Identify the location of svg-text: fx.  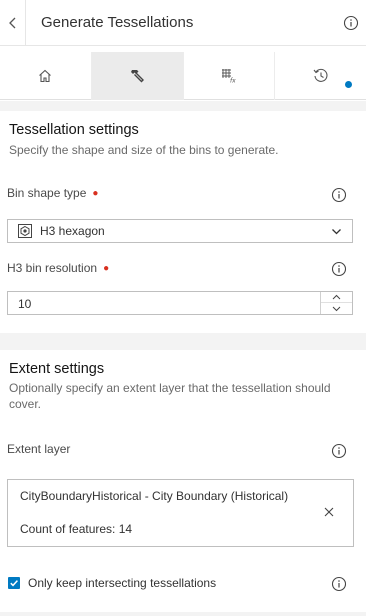
(233, 81).